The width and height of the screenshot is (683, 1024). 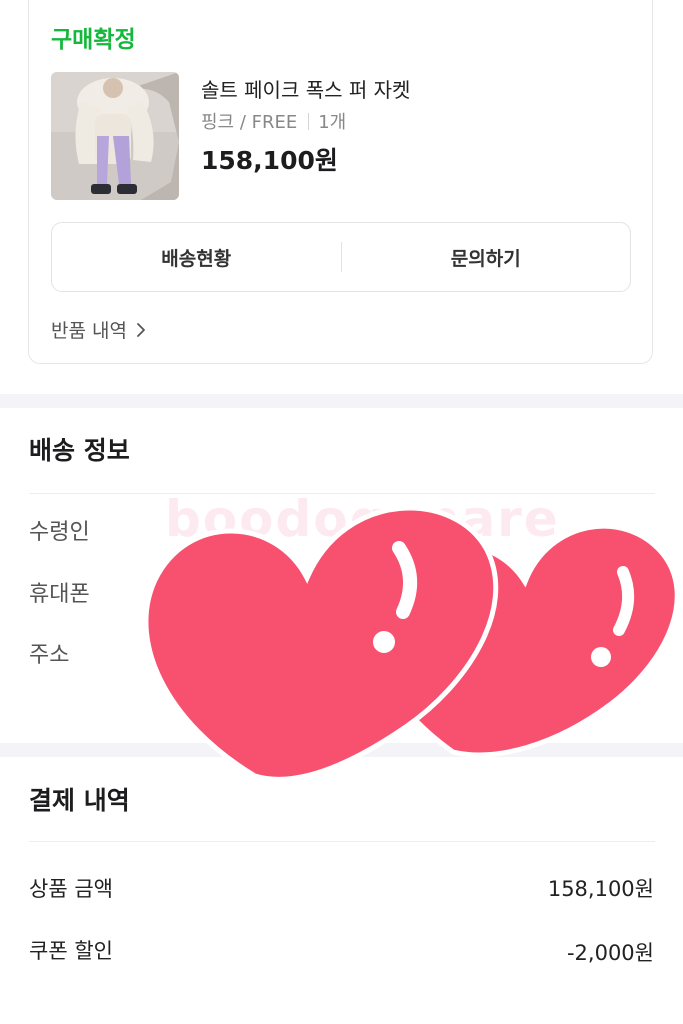 I want to click on product-option: 핑크 / FREE 1개, so click(x=273, y=121).